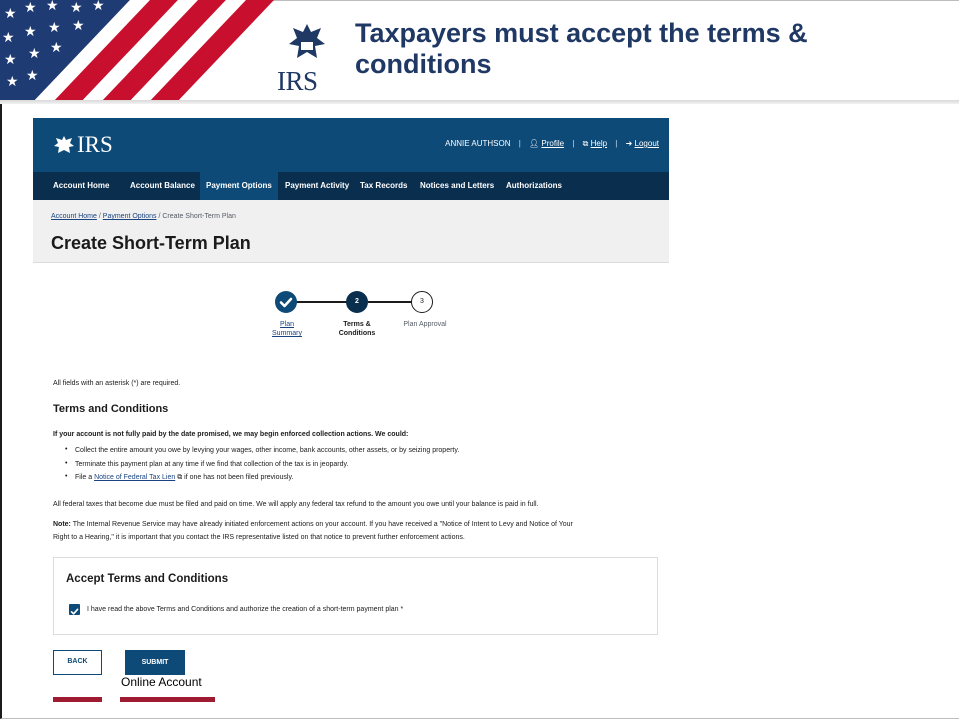  Describe the element at coordinates (239, 186) in the screenshot. I see `nav-payment-options: Payment Options` at that location.